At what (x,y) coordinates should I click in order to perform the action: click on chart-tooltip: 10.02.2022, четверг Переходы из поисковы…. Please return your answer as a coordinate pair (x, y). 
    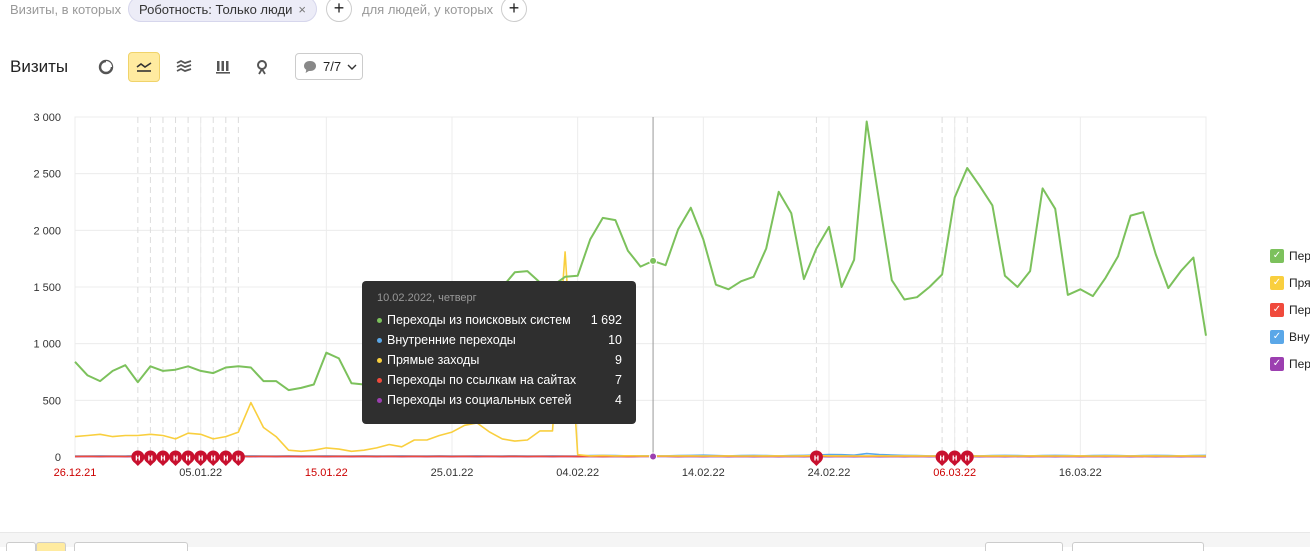
    Looking at the image, I should click on (499, 352).